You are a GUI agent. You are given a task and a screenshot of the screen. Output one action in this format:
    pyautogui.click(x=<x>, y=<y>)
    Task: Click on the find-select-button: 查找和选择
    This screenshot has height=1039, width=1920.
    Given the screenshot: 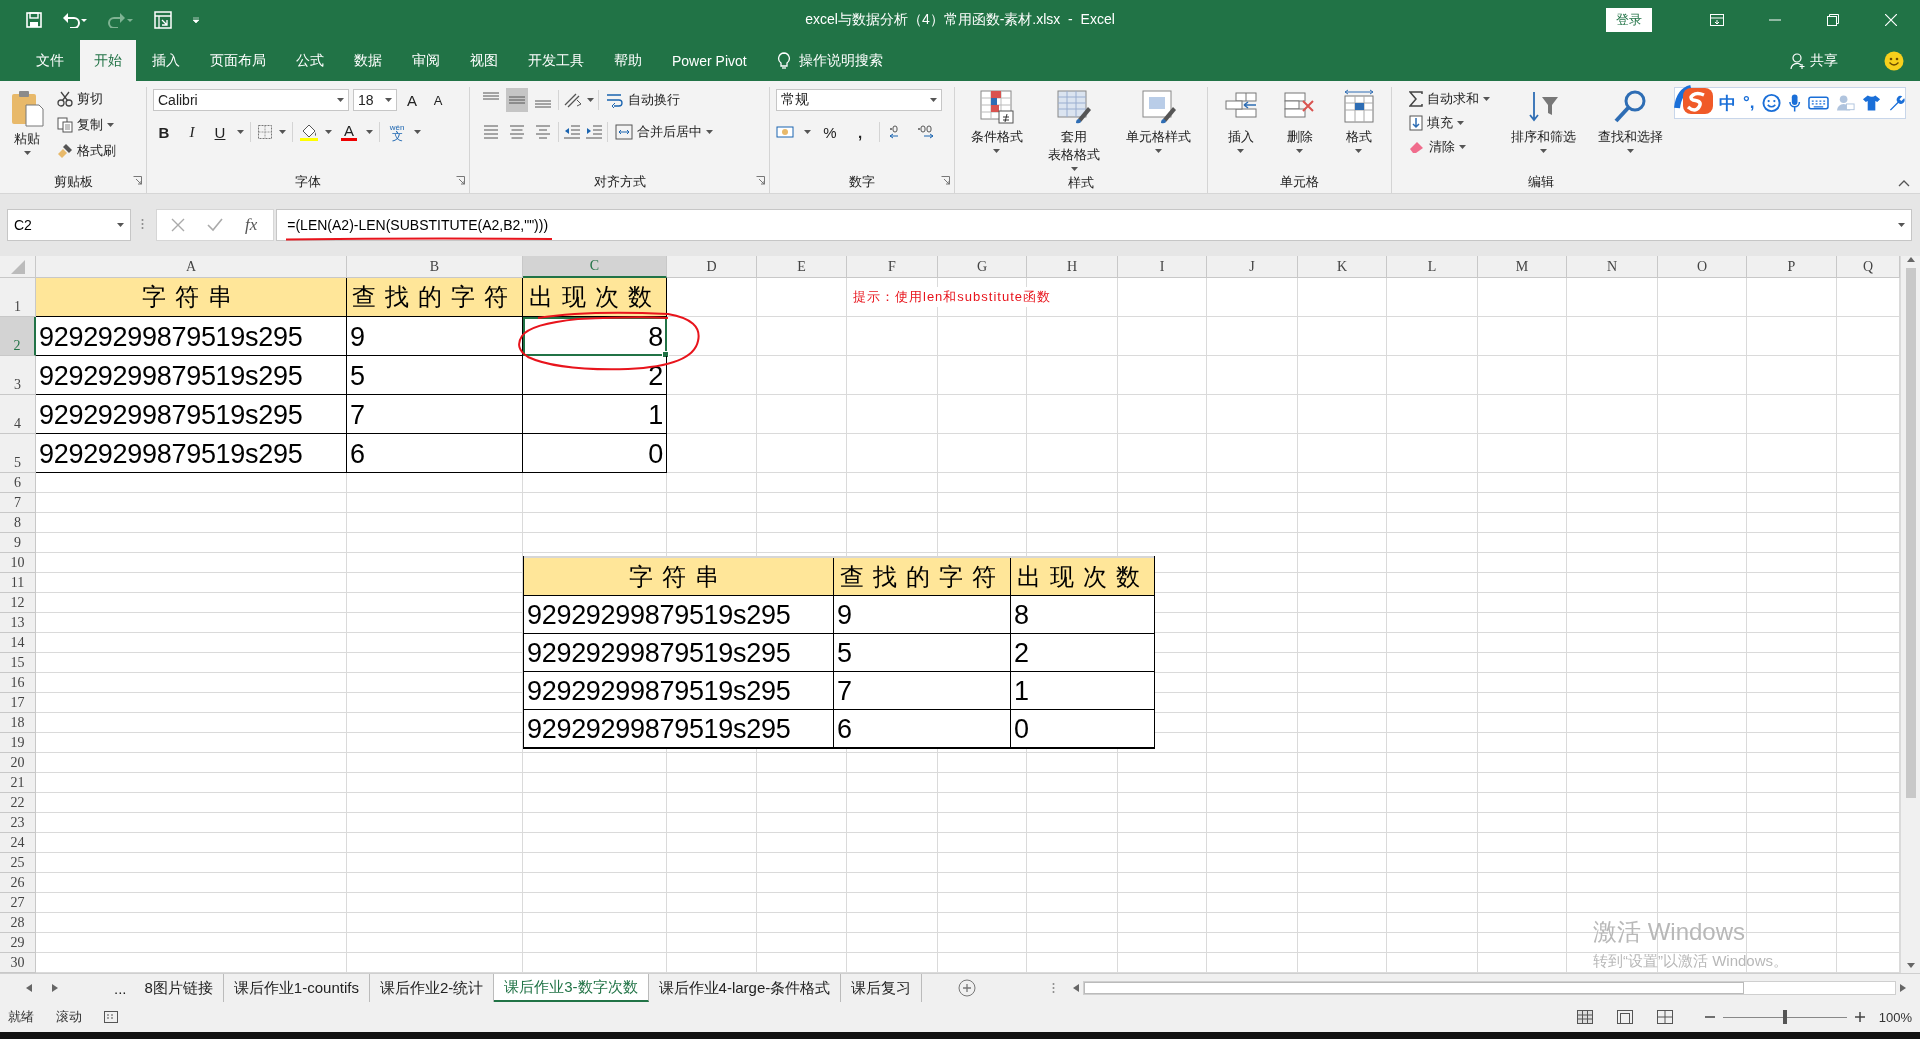 What is the action you would take?
    pyautogui.click(x=1630, y=121)
    